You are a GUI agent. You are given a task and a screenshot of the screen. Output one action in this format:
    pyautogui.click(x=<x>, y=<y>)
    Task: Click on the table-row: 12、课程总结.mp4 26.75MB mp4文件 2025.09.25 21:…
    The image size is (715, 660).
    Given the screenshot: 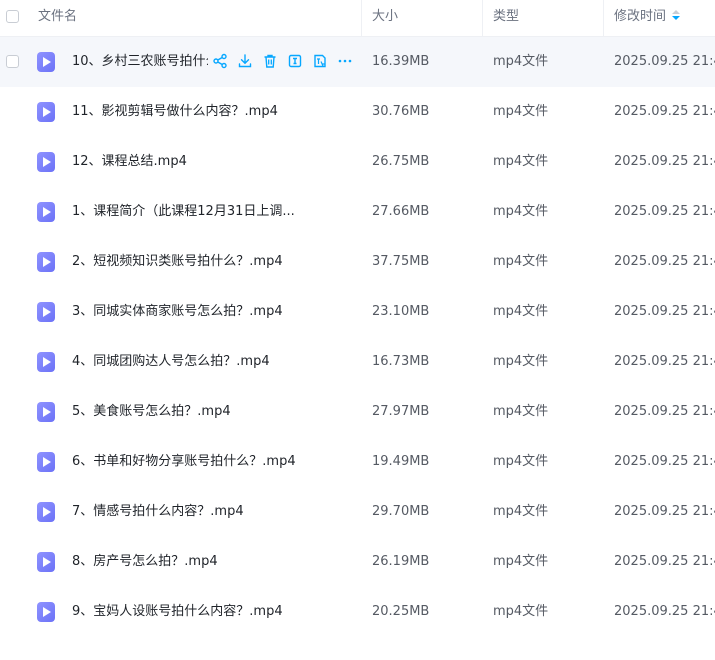 What is the action you would take?
    pyautogui.click(x=357, y=162)
    